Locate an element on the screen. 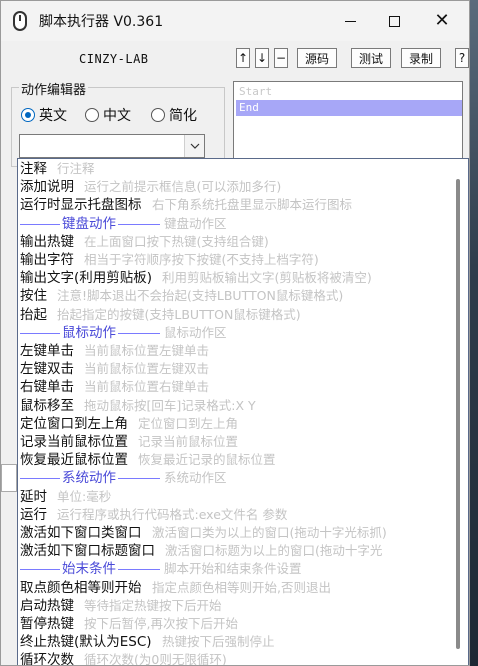 This screenshot has width=478, height=666. action-description: 注意!脚本退出不会抬起(支持LBUTTON鼠标键格式) is located at coordinates (200, 296).